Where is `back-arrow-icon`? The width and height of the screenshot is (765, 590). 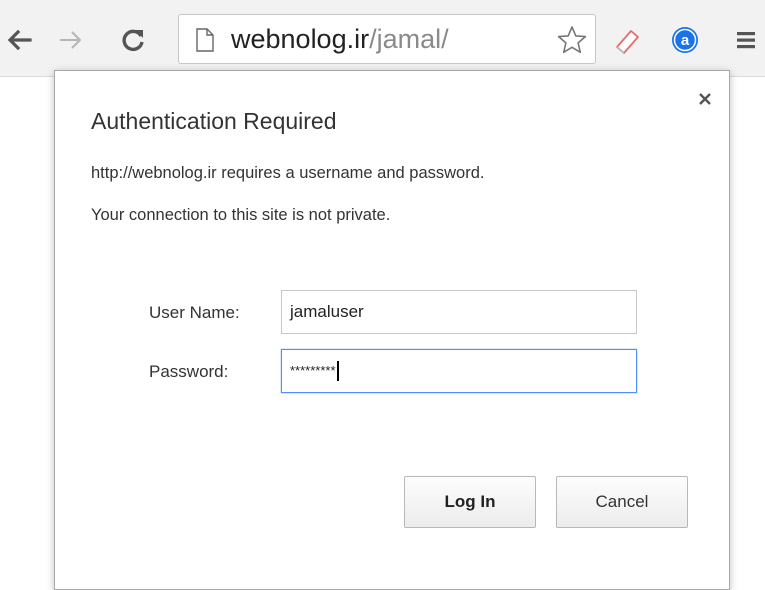 back-arrow-icon is located at coordinates (19, 40).